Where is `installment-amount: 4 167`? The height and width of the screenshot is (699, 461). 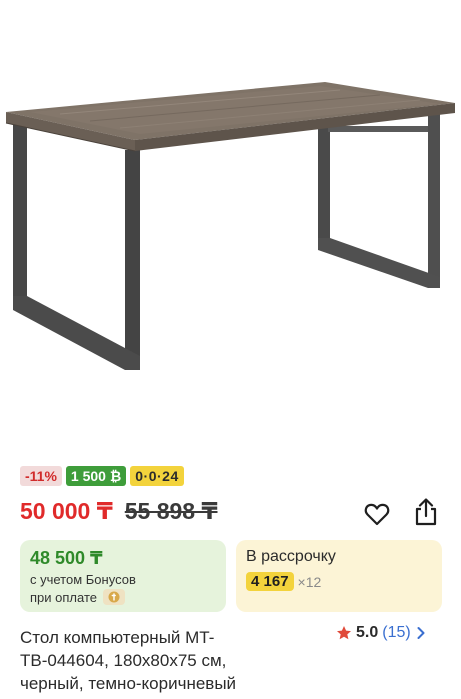
installment-amount: 4 167 is located at coordinates (270, 581).